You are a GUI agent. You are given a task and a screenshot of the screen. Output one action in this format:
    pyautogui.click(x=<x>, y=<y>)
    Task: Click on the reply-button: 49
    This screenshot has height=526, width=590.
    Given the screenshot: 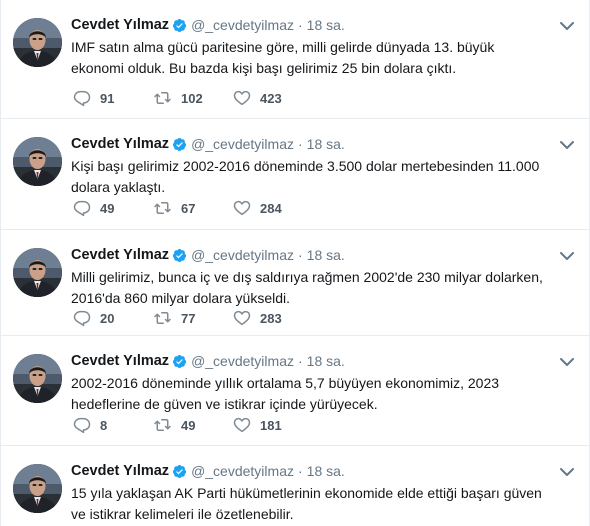 What is the action you would take?
    pyautogui.click(x=113, y=208)
    